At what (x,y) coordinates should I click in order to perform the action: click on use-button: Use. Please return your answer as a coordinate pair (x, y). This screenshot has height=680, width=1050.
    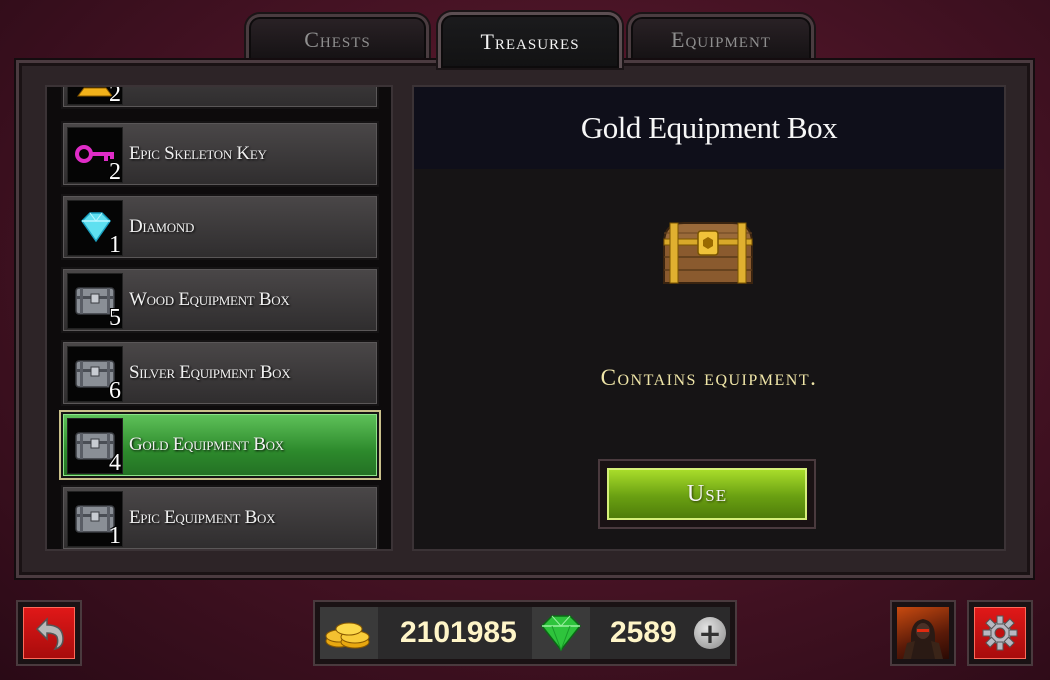
    Looking at the image, I should click on (707, 494).